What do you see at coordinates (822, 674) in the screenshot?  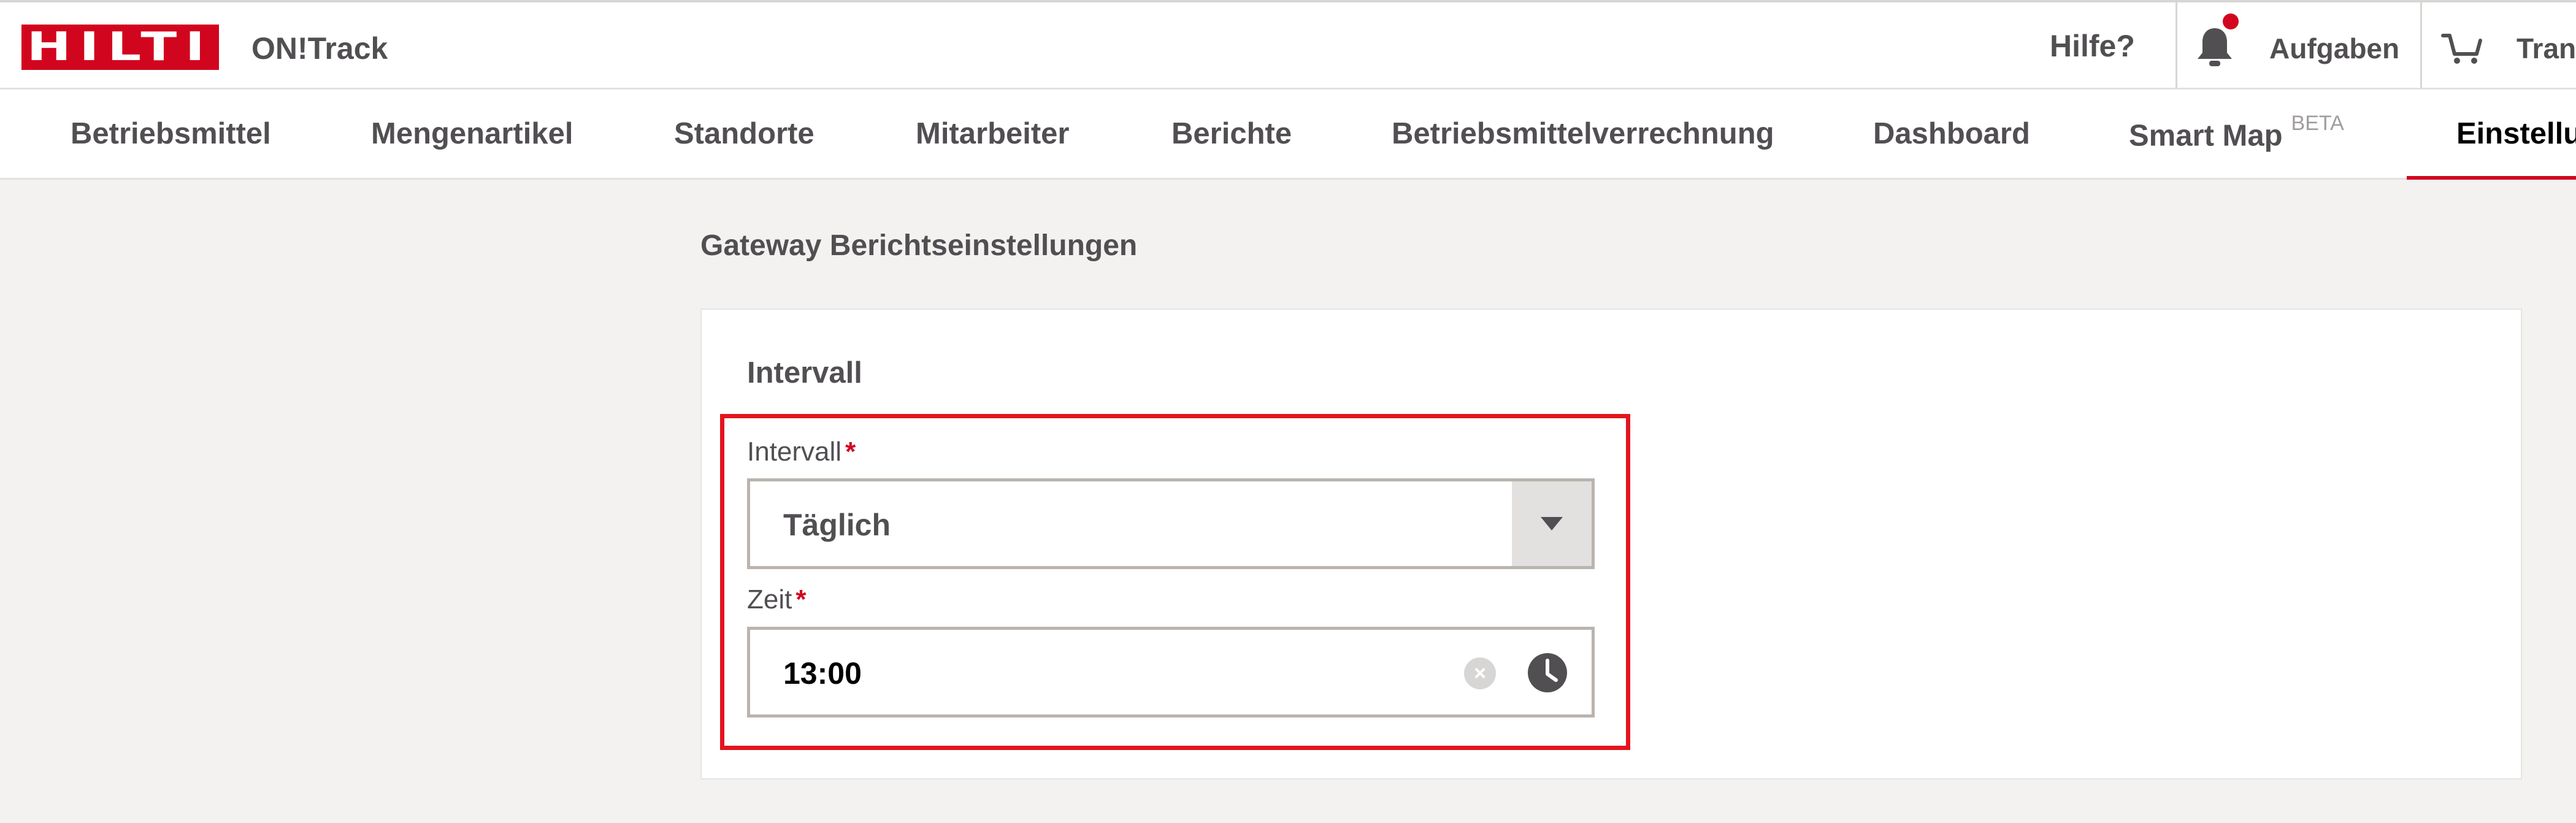 I see `time-input-value: 13:00` at bounding box center [822, 674].